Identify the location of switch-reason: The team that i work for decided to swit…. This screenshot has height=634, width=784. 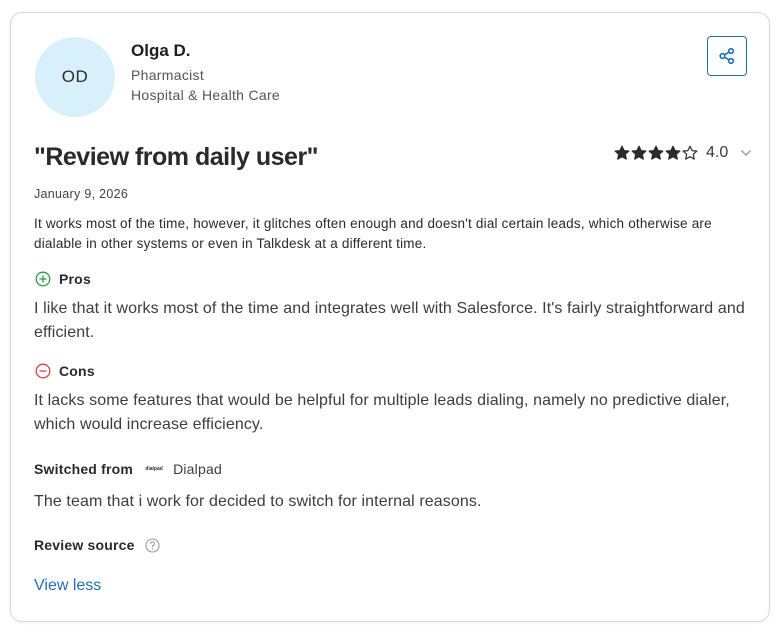
(258, 501).